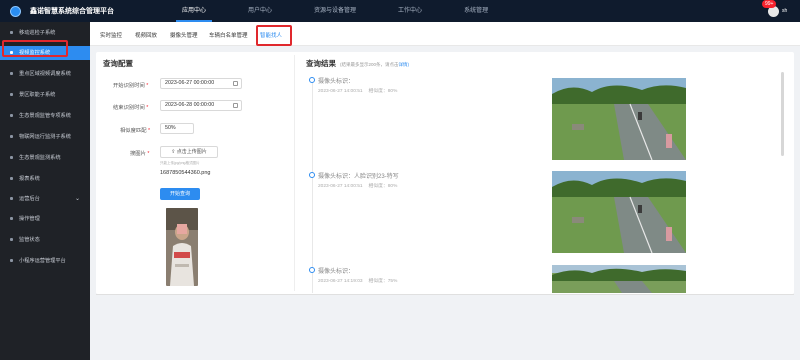  Describe the element at coordinates (189, 152) in the screenshot. I see `upload-image-button: ⇪ 点击上传图片` at that location.